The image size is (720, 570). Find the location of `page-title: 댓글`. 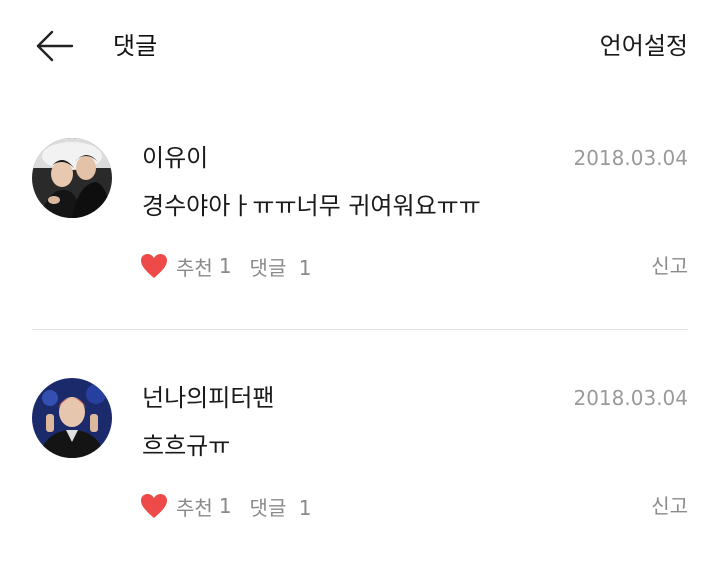

page-title: 댓글 is located at coordinates (135, 46).